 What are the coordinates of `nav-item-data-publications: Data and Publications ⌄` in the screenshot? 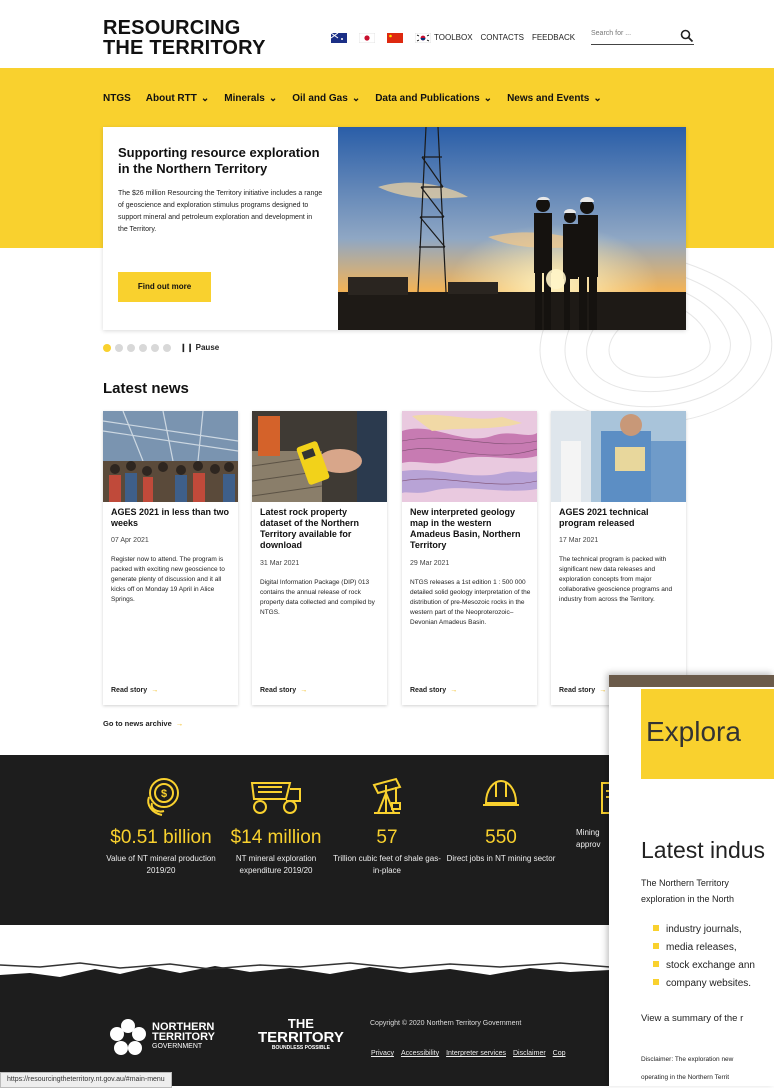 It's located at (433, 98).